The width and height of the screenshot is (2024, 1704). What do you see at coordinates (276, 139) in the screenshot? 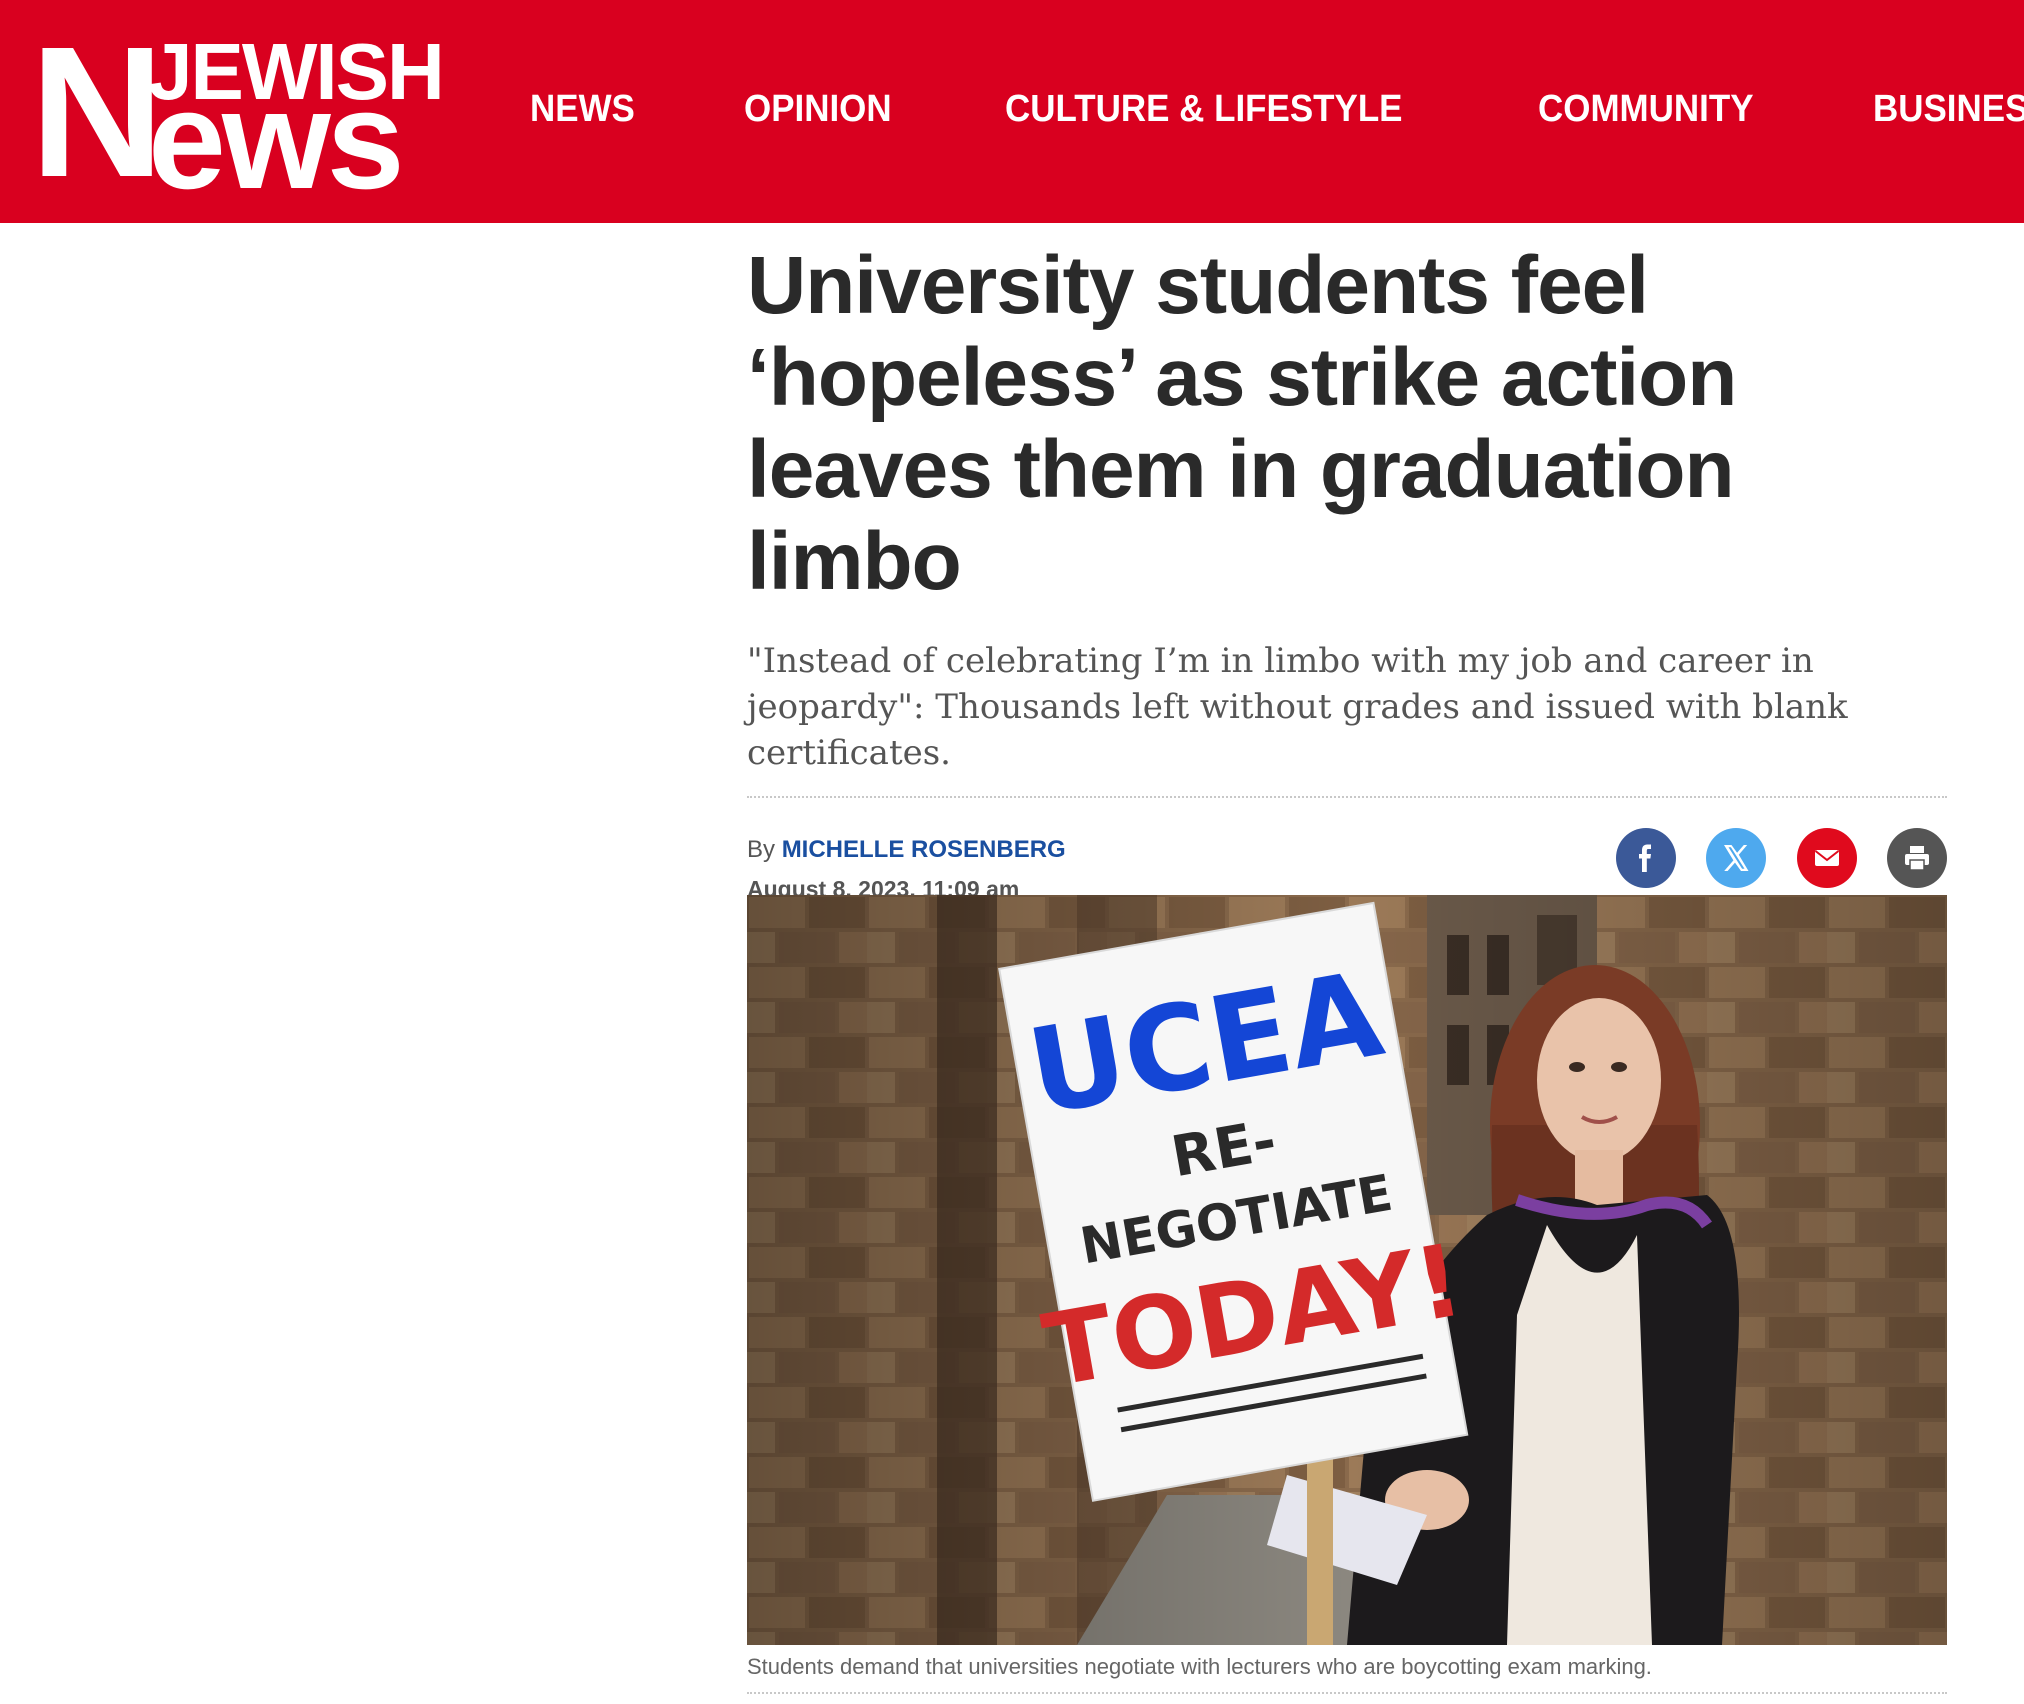
I see `logo-bottom-word: ews` at bounding box center [276, 139].